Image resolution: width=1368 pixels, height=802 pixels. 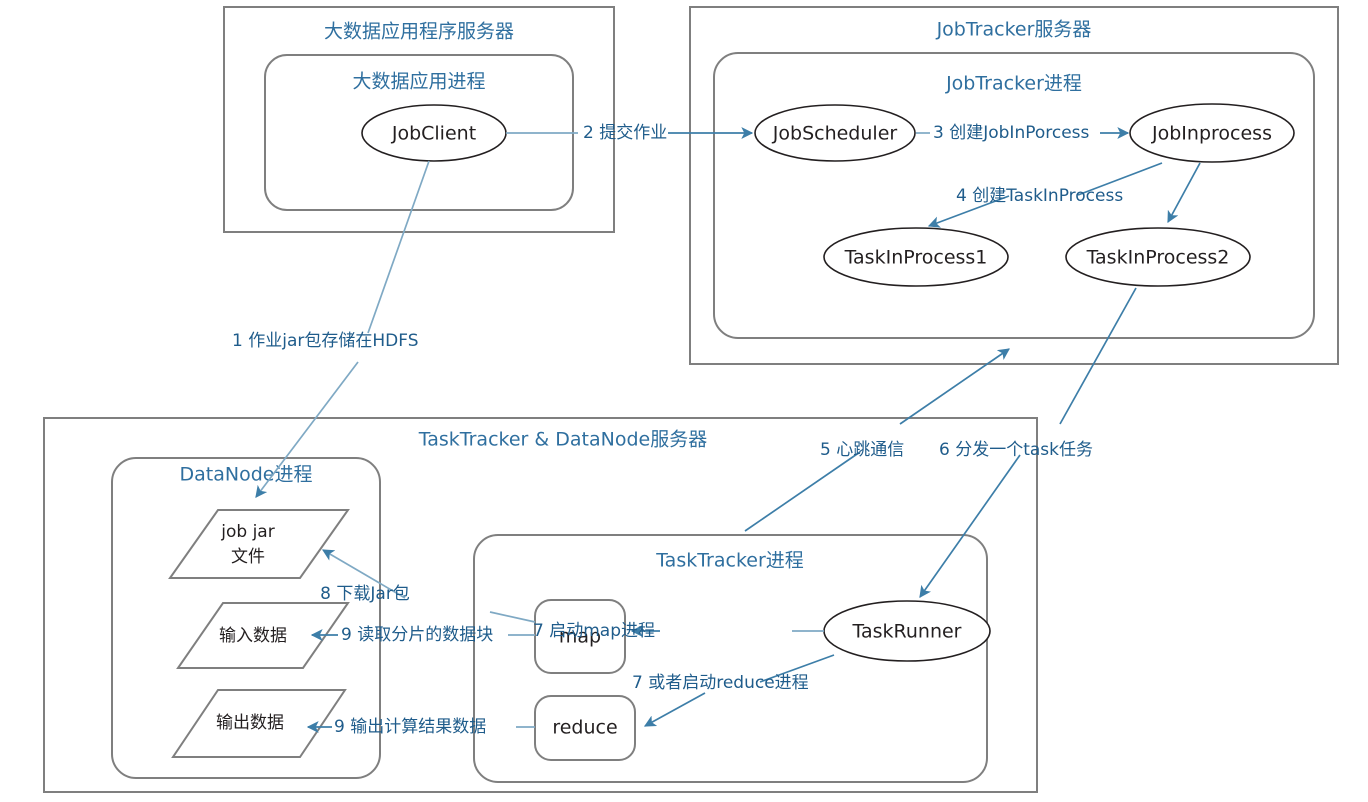 I want to click on tasktracker-datanode-server-title: TaskTracker & DataNode服务器, so click(x=562, y=440).